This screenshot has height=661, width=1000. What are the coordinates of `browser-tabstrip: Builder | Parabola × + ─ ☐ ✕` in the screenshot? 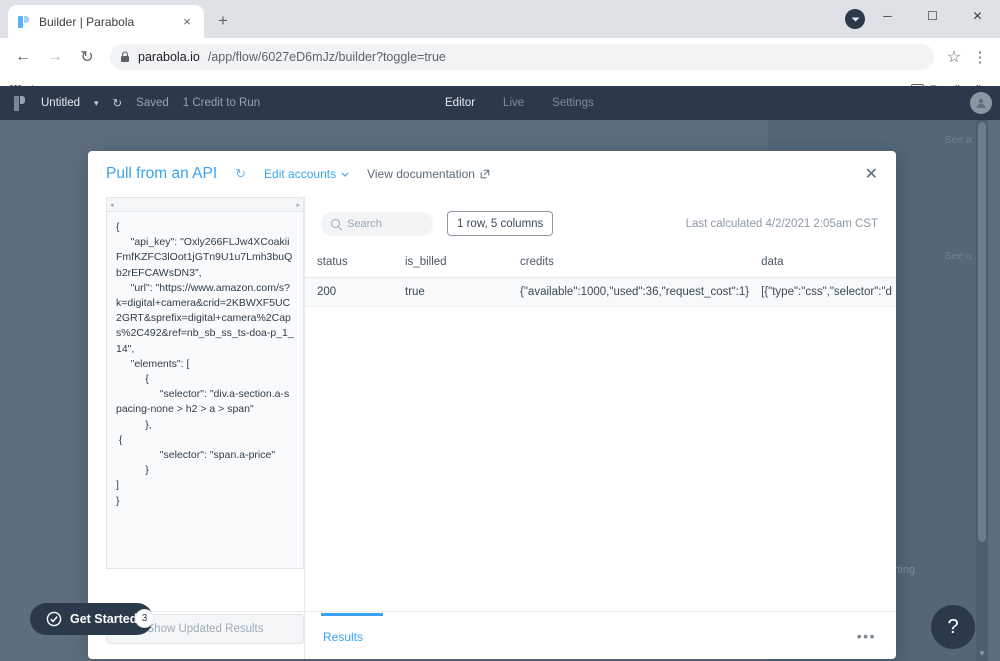 It's located at (500, 19).